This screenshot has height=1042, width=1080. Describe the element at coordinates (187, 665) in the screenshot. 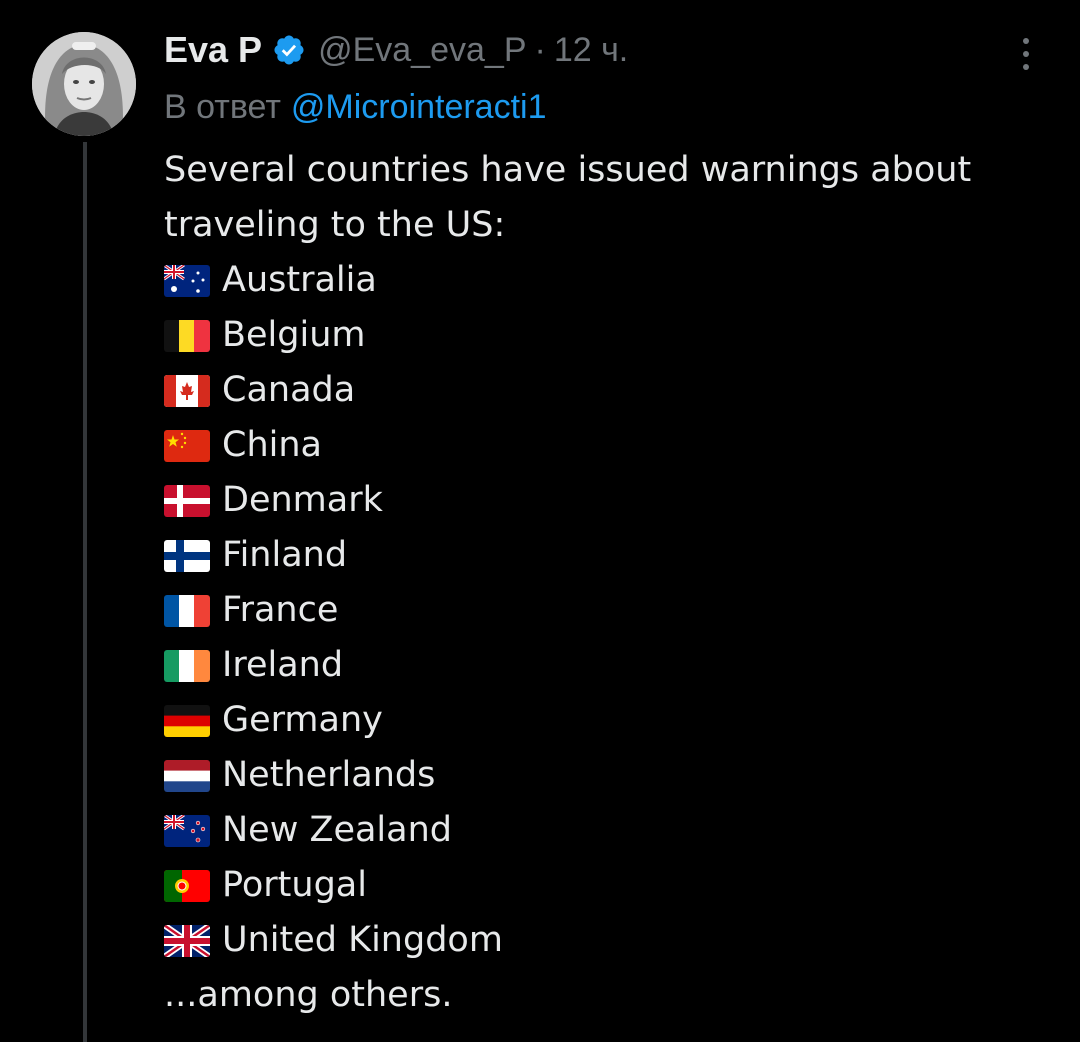

I see `flag-ireland-icon` at that location.